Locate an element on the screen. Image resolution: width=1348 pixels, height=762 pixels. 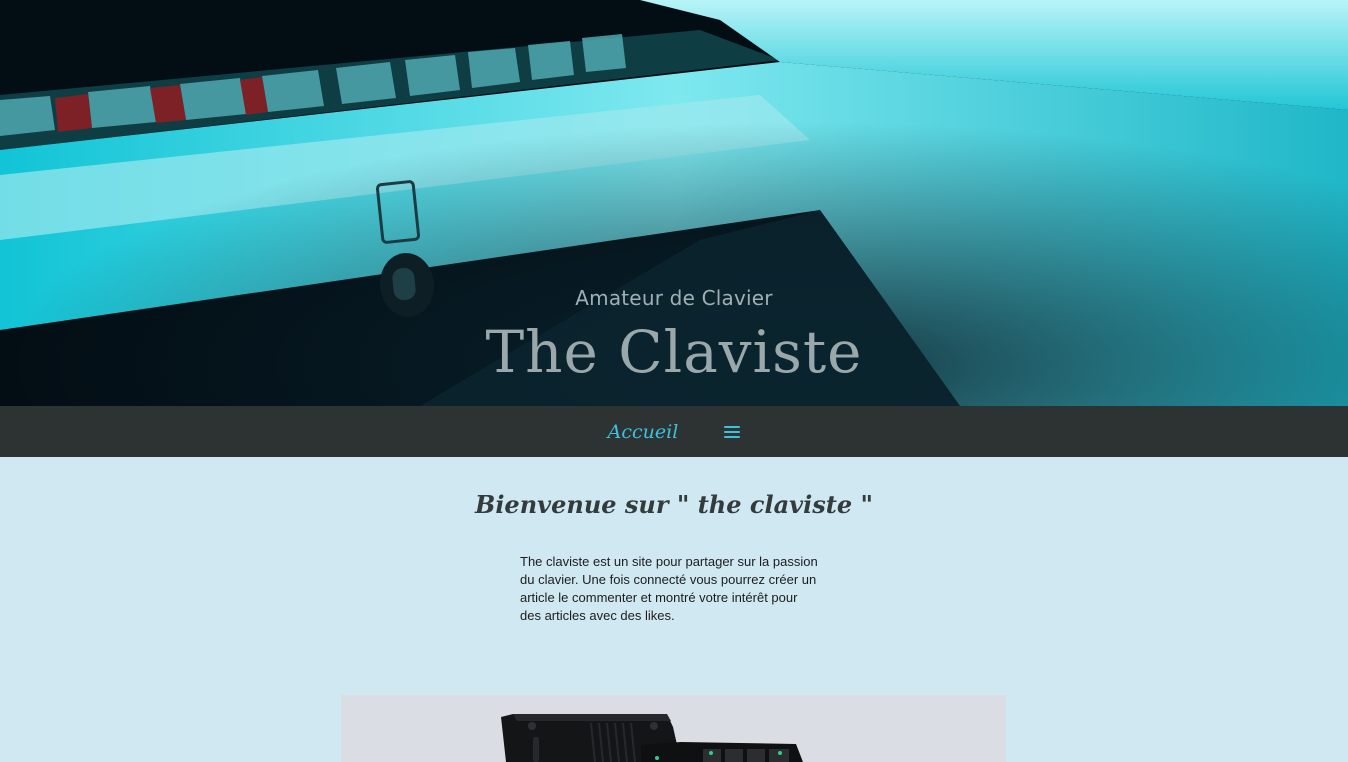
main-navigation: Accueil is located at coordinates (674, 431).